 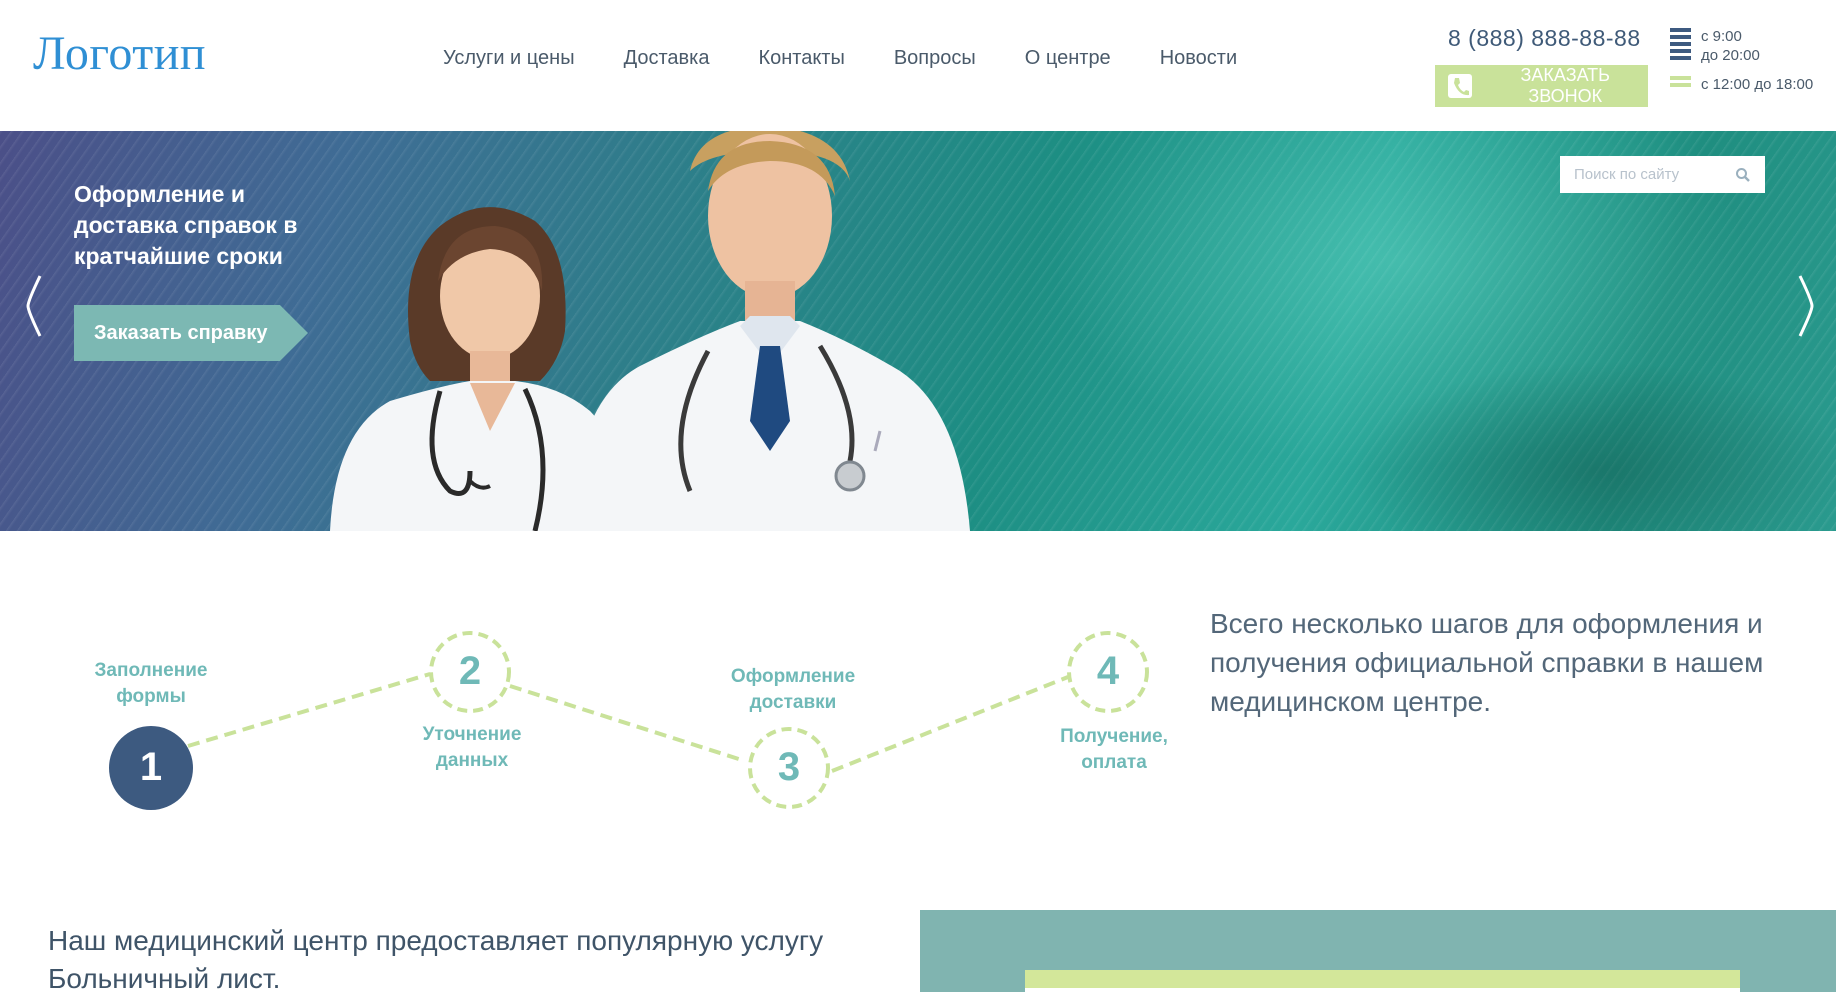 I want to click on order-certificate-button: Заказать справку, so click(x=191, y=333).